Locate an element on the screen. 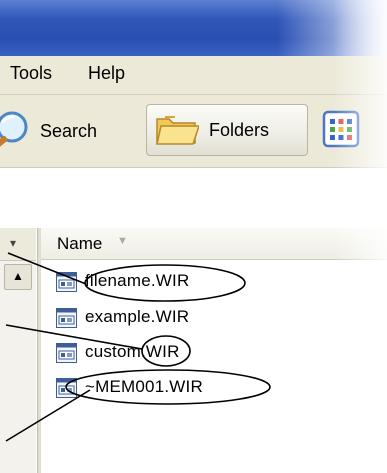 This screenshot has width=387, height=473. column-header-label: Name is located at coordinates (80, 243).